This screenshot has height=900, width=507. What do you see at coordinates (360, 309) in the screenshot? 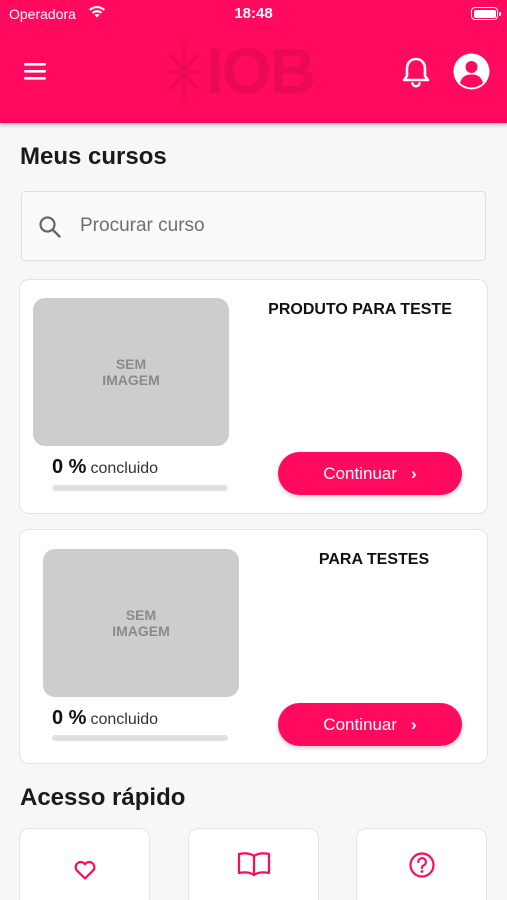
I see `course-title: PRODUTO PARA TESTE` at bounding box center [360, 309].